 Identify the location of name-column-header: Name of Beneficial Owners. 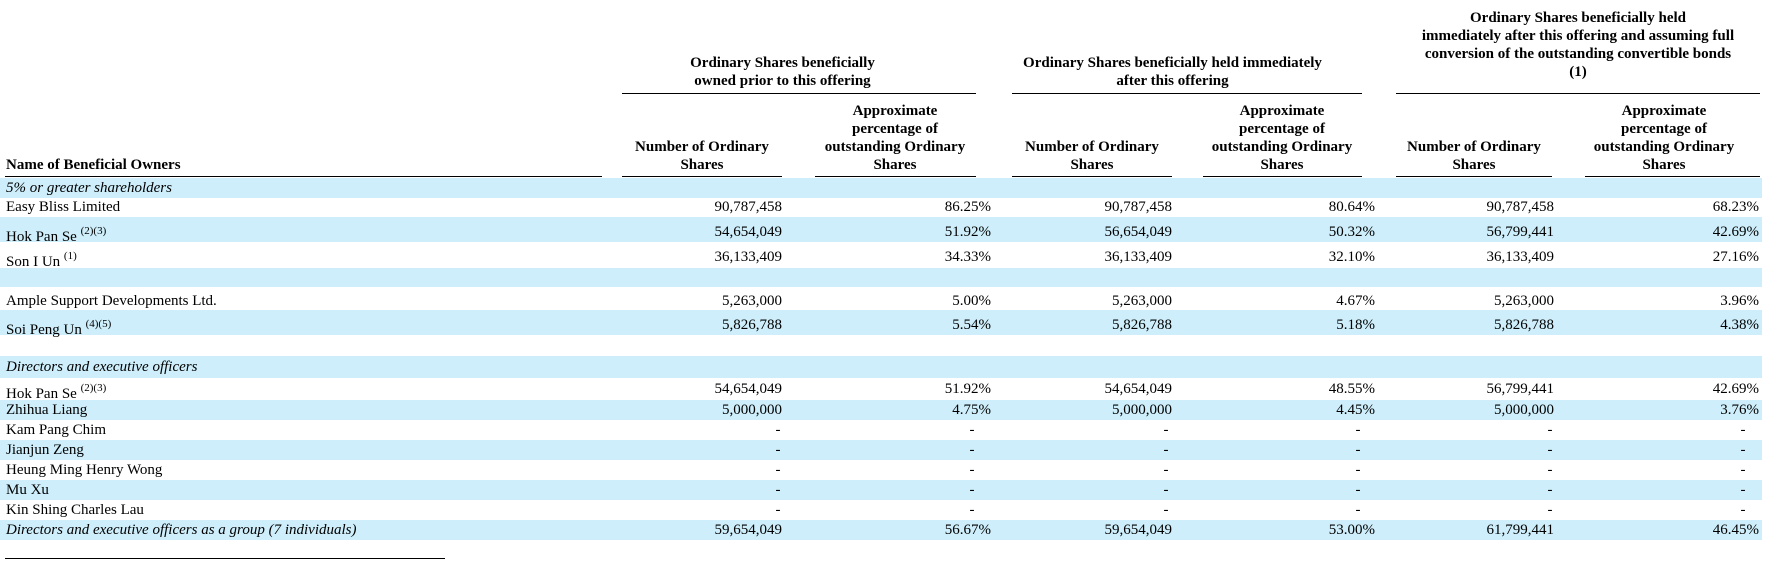
(93, 165).